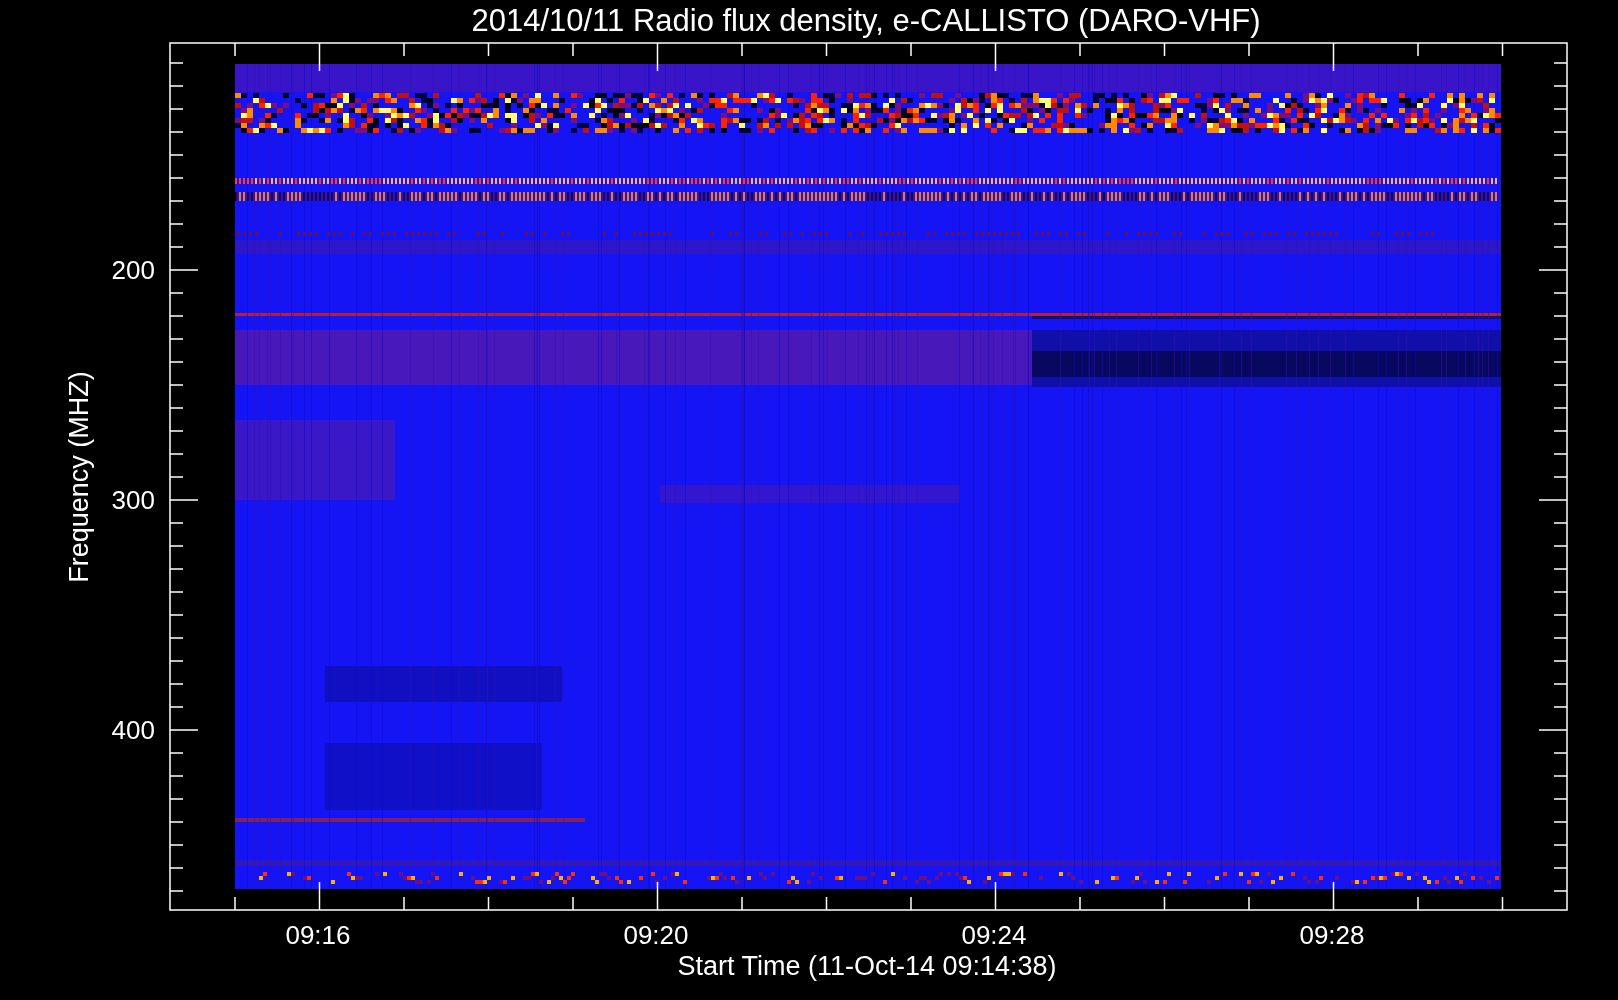 The width and height of the screenshot is (1618, 1000). What do you see at coordinates (656, 935) in the screenshot?
I see `x-tick-label: 09:20` at bounding box center [656, 935].